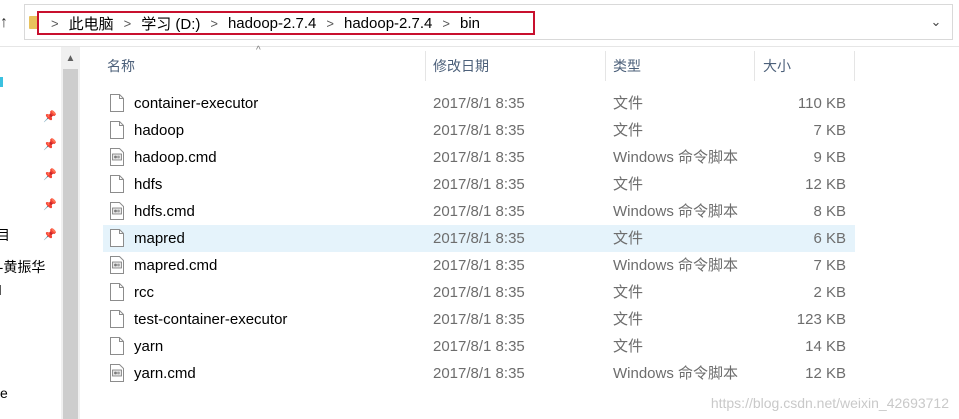  I want to click on nav-item: 目, so click(5, 235).